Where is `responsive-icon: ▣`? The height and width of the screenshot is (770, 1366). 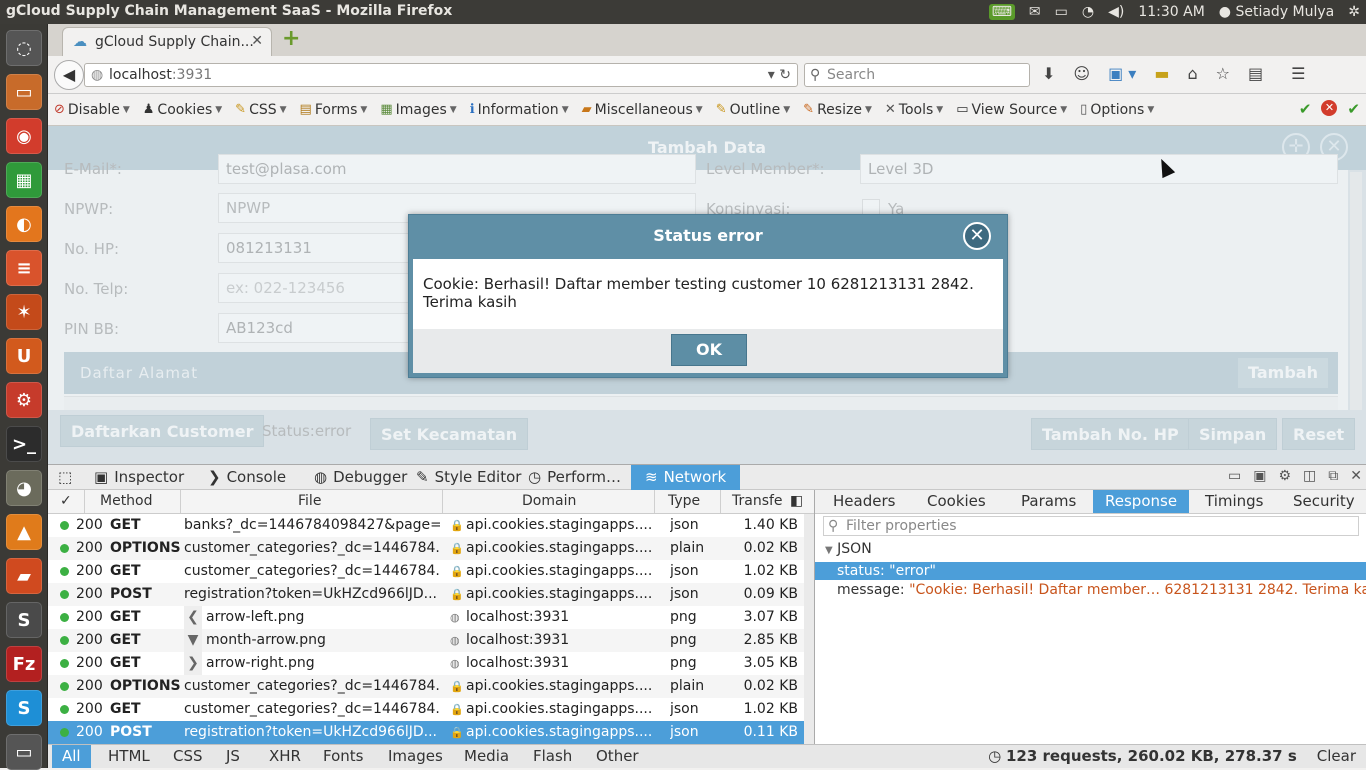 responsive-icon: ▣ is located at coordinates (1259, 476).